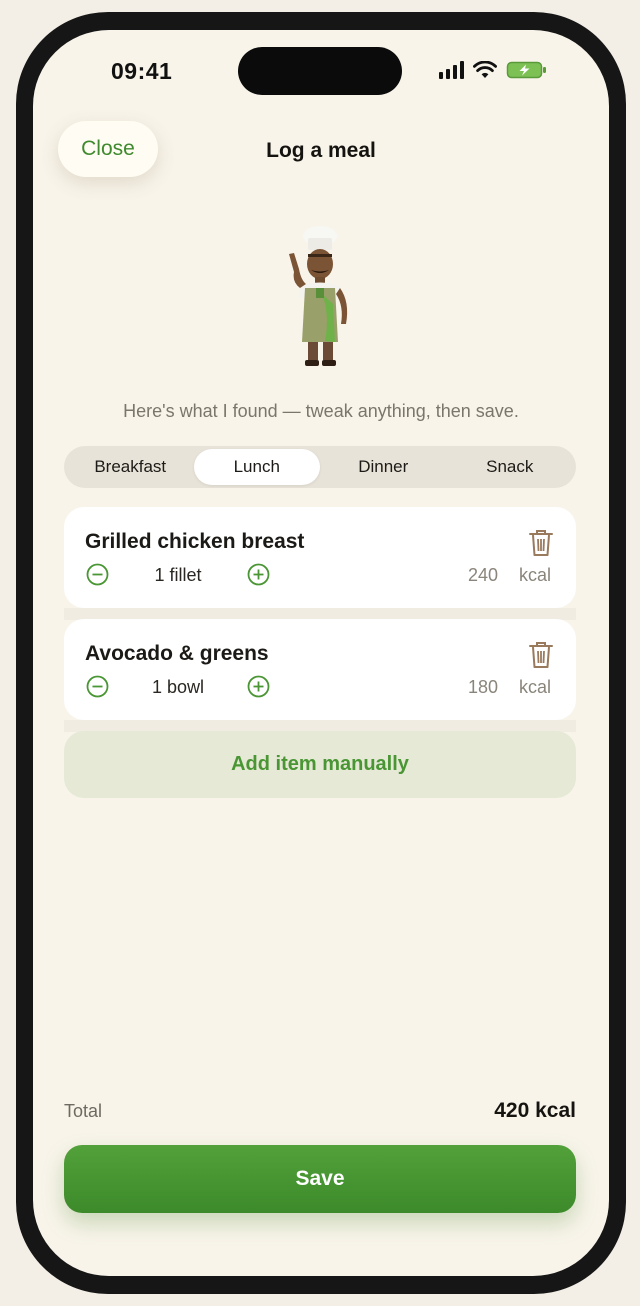 This screenshot has height=1306, width=640. Describe the element at coordinates (535, 1110) in the screenshot. I see `total-calories: 420 kcal` at that location.